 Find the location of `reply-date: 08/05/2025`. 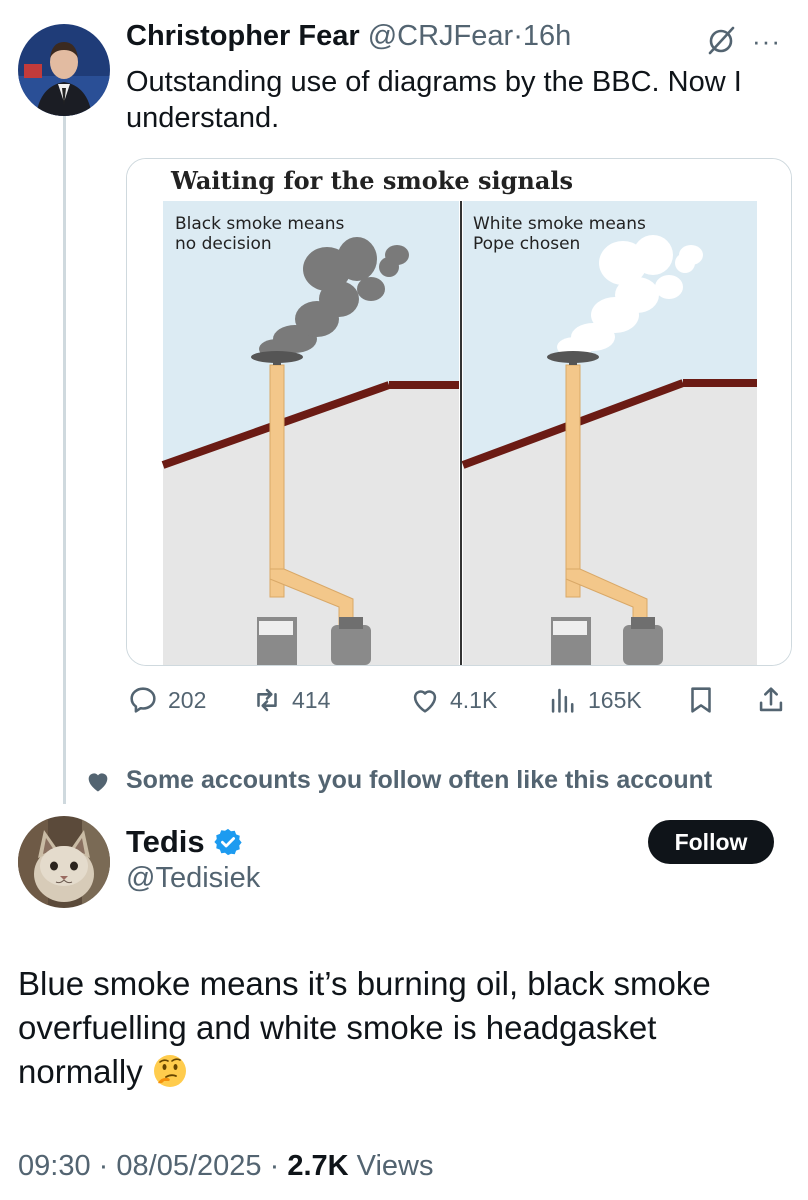

reply-date: 08/05/2025 is located at coordinates (189, 1166).